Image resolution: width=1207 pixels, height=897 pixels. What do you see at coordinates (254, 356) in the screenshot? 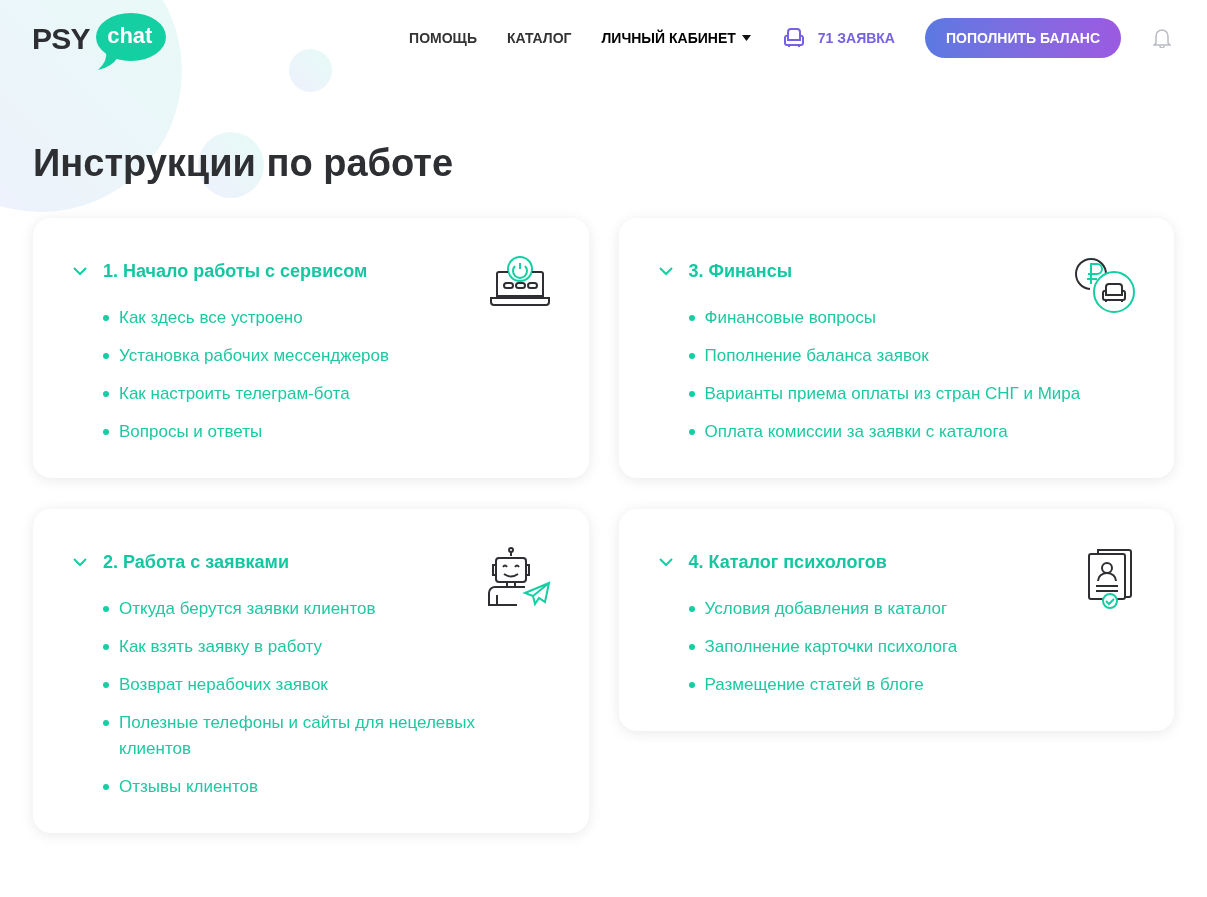
I see `instruction-link: Установка рабочих мессенджеров` at bounding box center [254, 356].